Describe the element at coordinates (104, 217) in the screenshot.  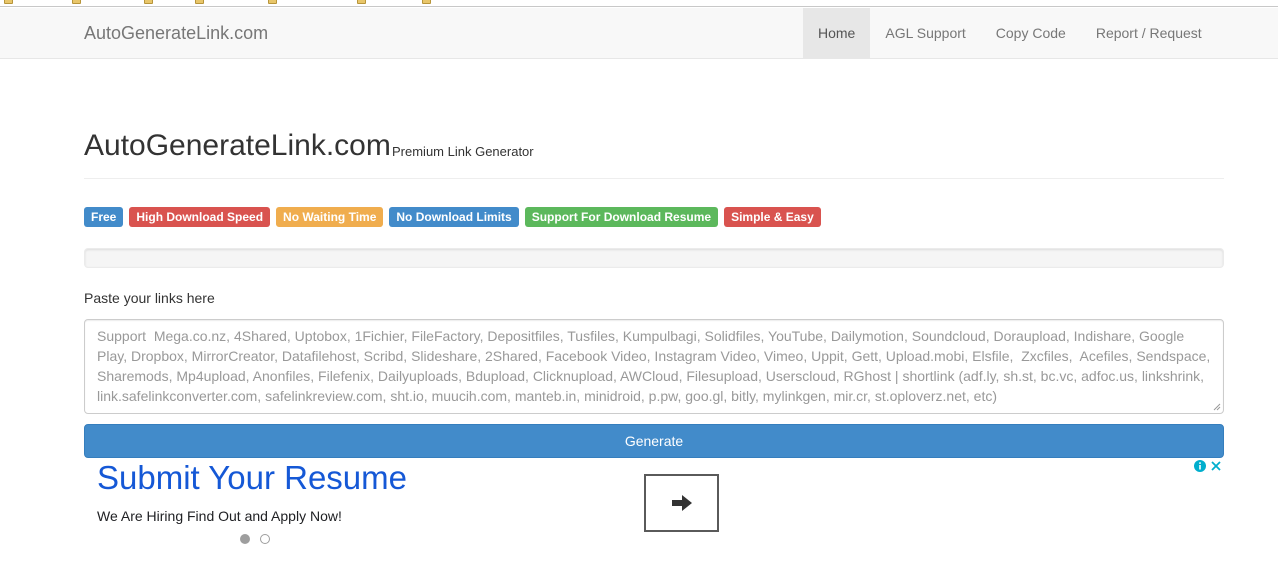
I see `label-free: Free` at that location.